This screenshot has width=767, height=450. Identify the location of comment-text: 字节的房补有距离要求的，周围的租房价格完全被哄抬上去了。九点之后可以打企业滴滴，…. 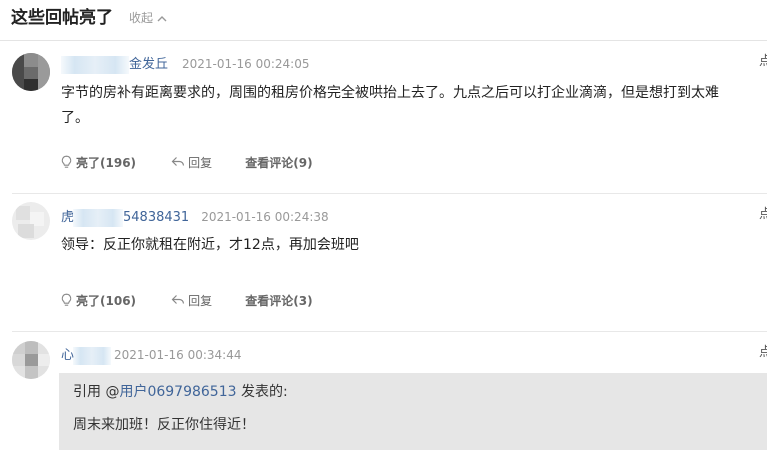
(390, 105).